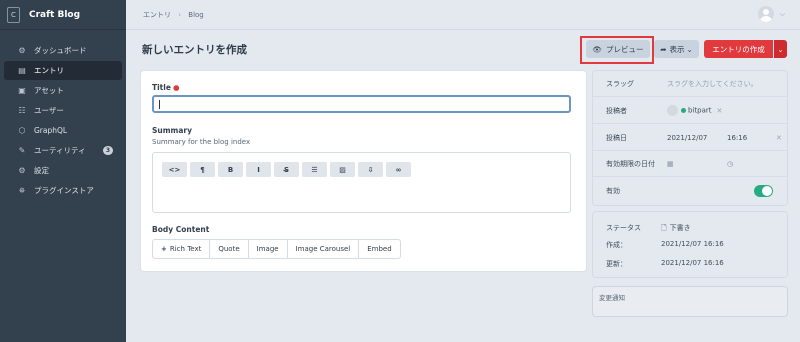 This screenshot has width=800, height=342. I want to click on revision-notes-field: 変更通知, so click(690, 301).